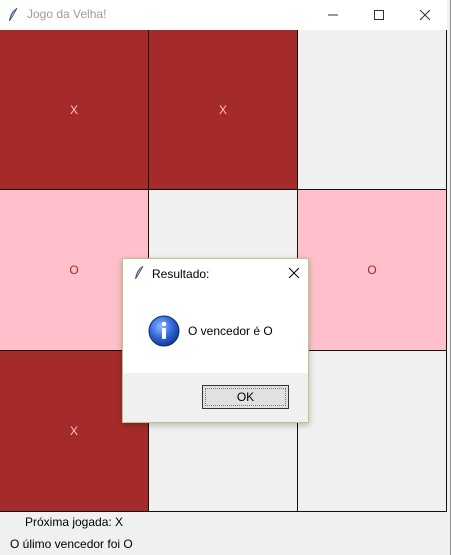 The image size is (451, 555). What do you see at coordinates (215, 273) in the screenshot?
I see `dialog-title-bar: Resultado:` at bounding box center [215, 273].